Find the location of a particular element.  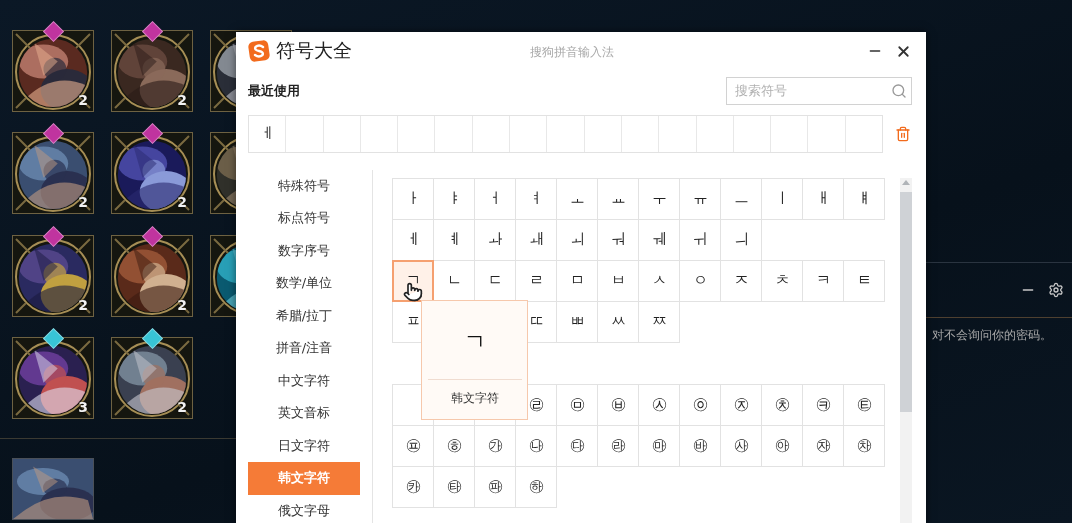

settings-icon is located at coordinates (1056, 290).